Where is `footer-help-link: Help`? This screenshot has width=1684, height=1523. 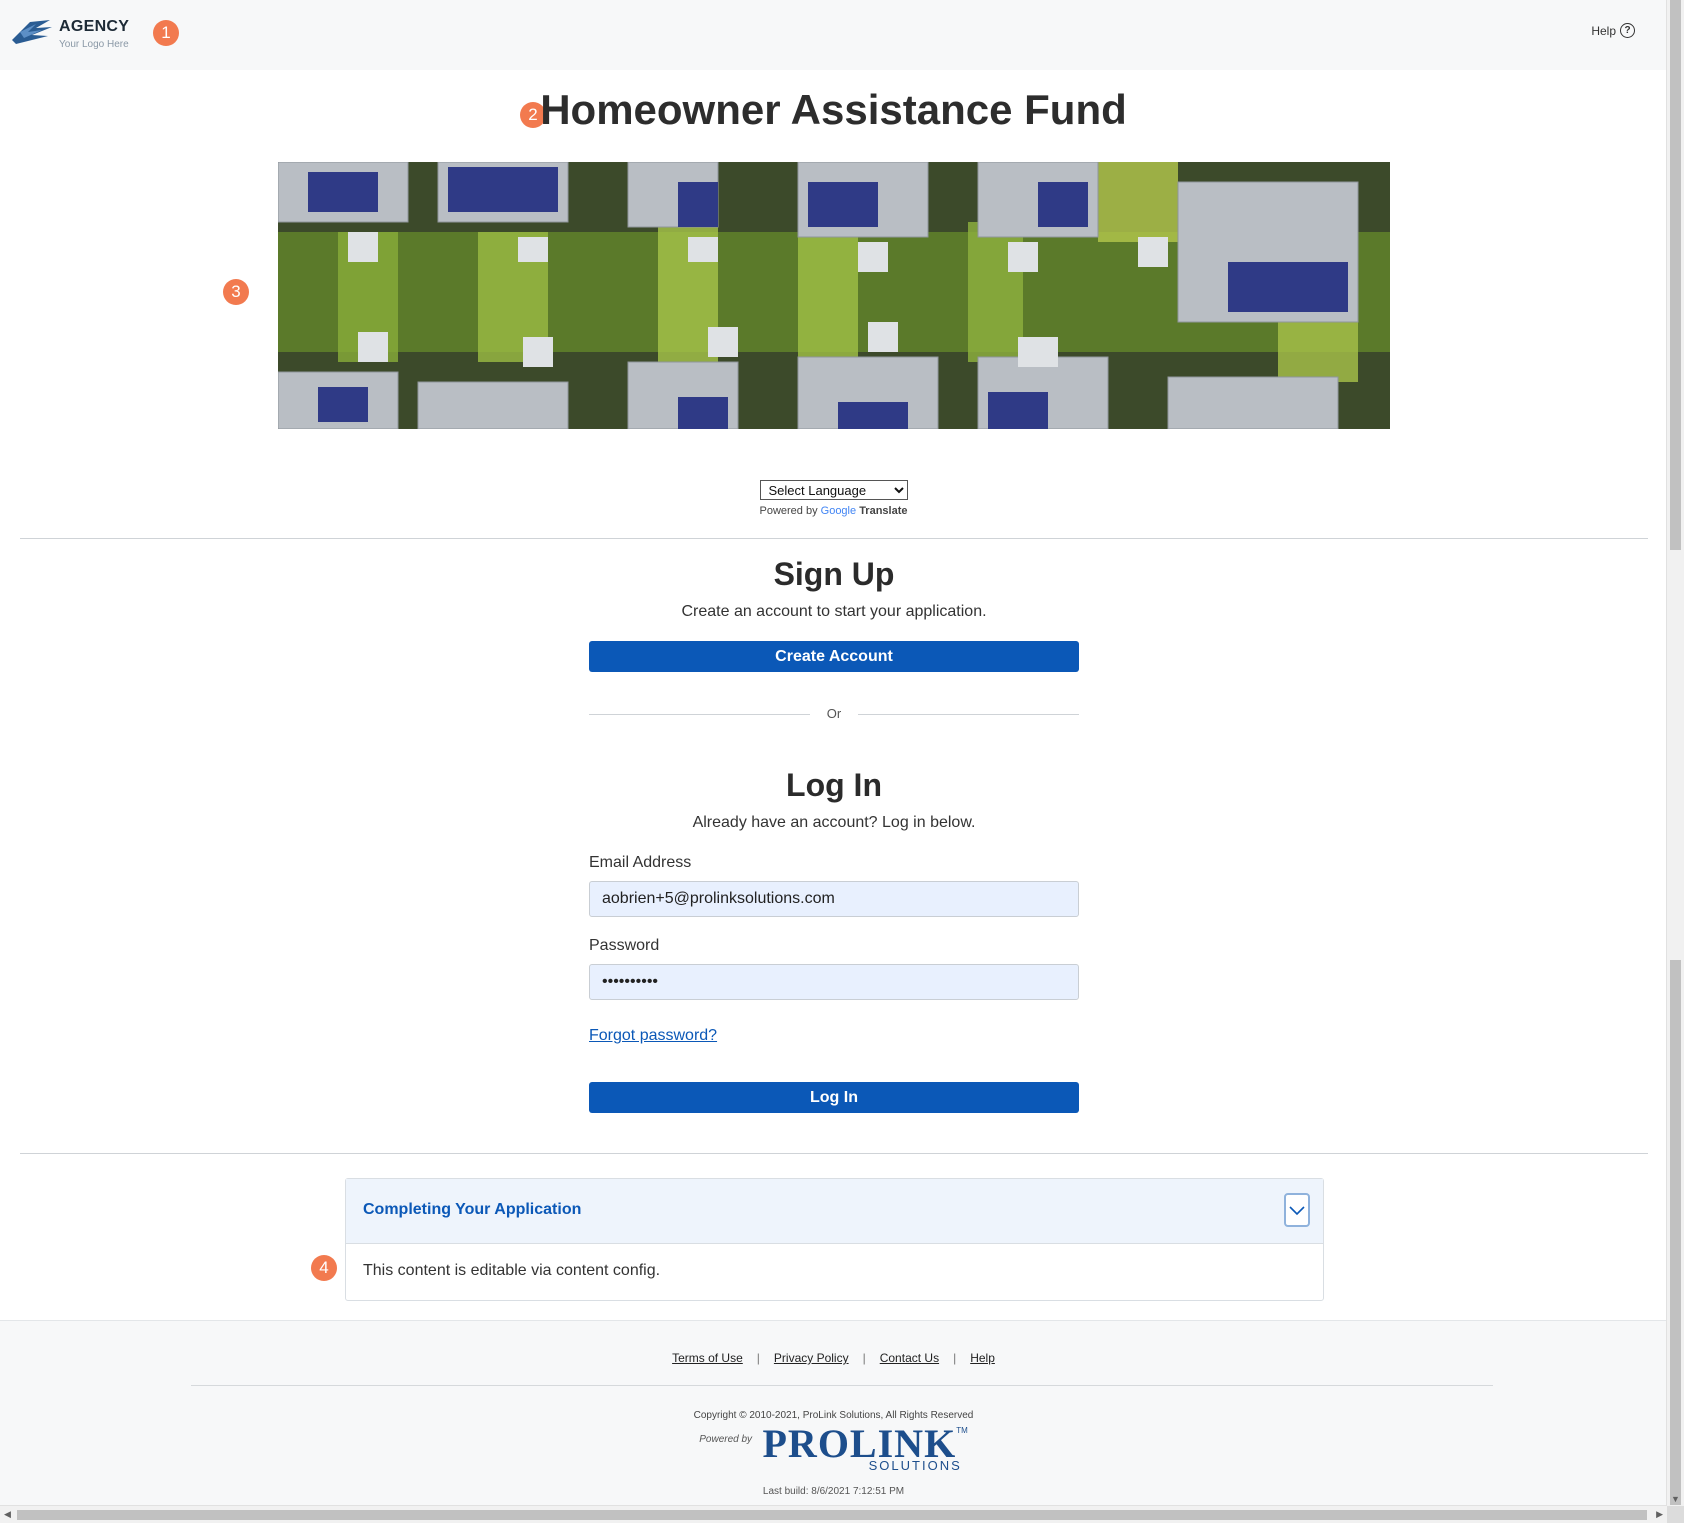
footer-help-link: Help is located at coordinates (982, 1358).